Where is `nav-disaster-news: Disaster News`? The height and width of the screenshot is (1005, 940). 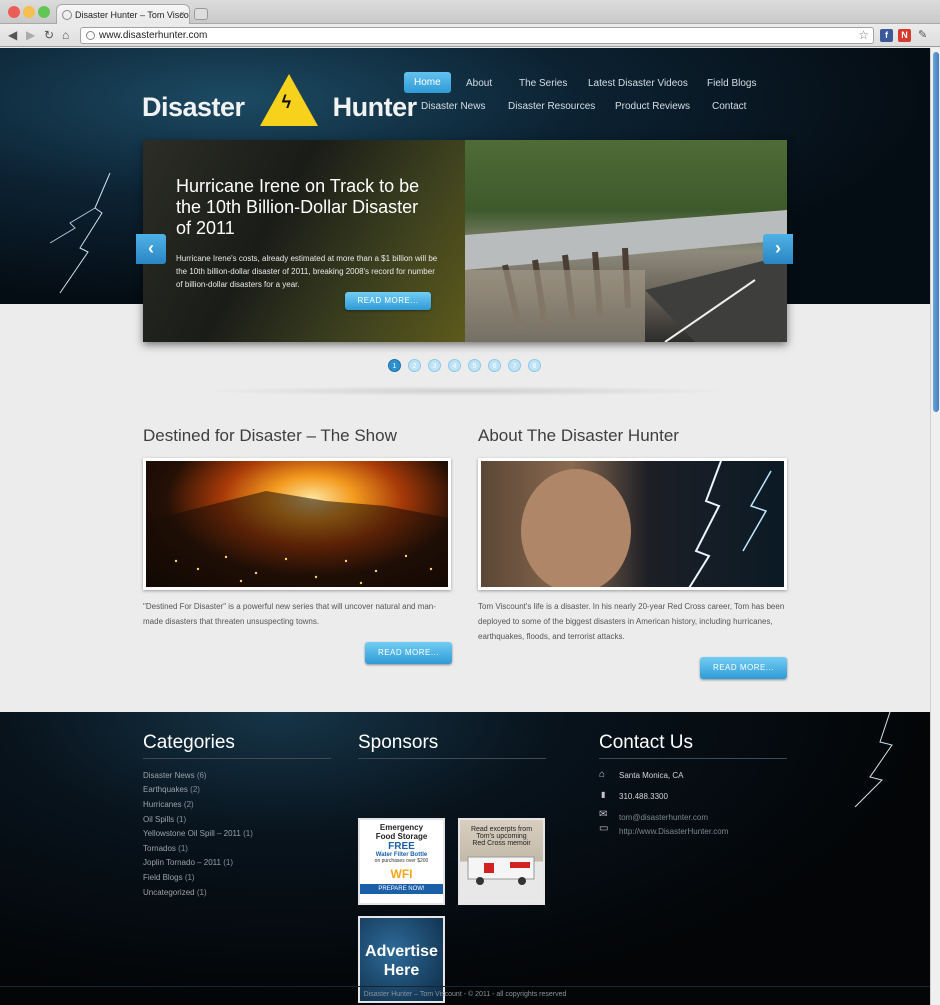
nav-disaster-news: Disaster News is located at coordinates (453, 106).